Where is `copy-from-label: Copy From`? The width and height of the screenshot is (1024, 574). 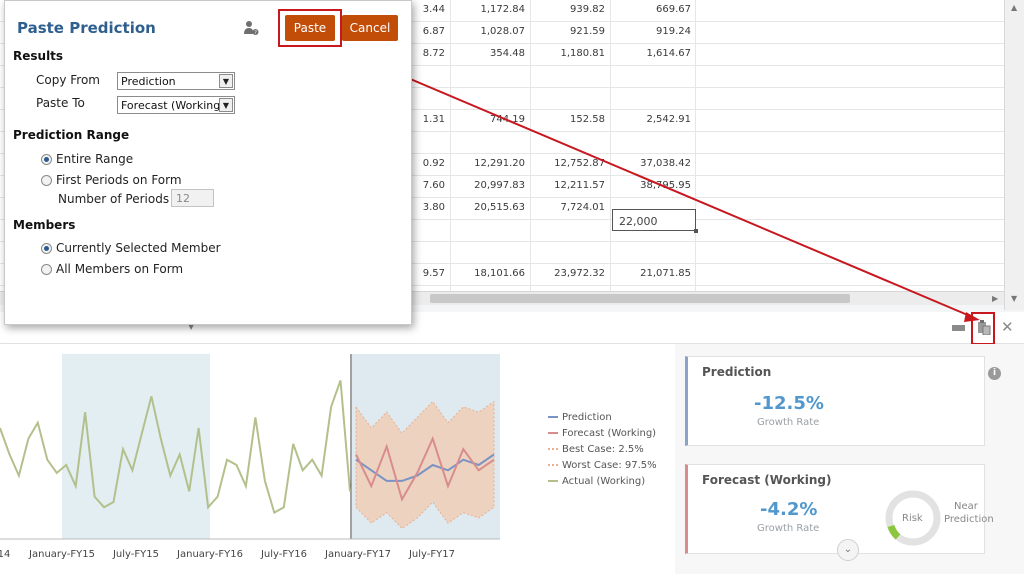 copy-from-label: Copy From is located at coordinates (68, 80).